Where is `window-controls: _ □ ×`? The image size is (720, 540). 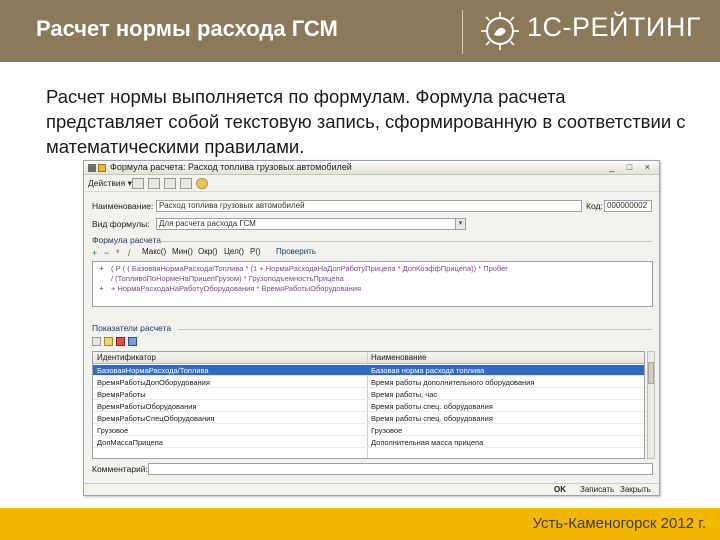 window-controls: _ □ × is located at coordinates (632, 167).